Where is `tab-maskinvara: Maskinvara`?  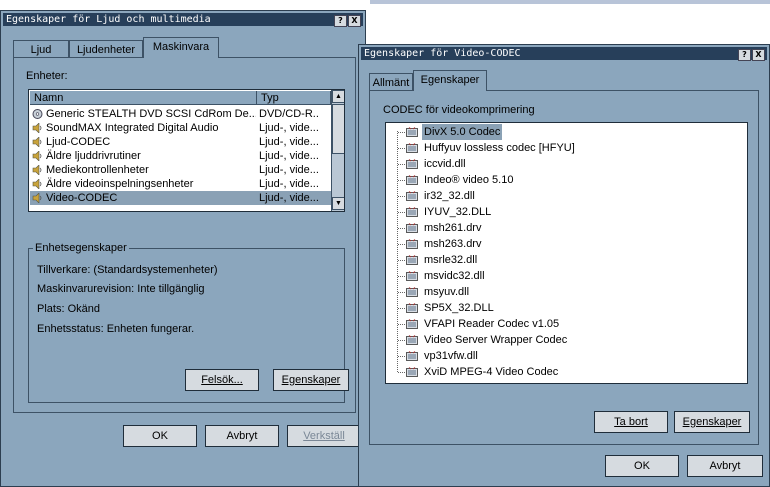
tab-maskinvara: Maskinvara is located at coordinates (181, 47).